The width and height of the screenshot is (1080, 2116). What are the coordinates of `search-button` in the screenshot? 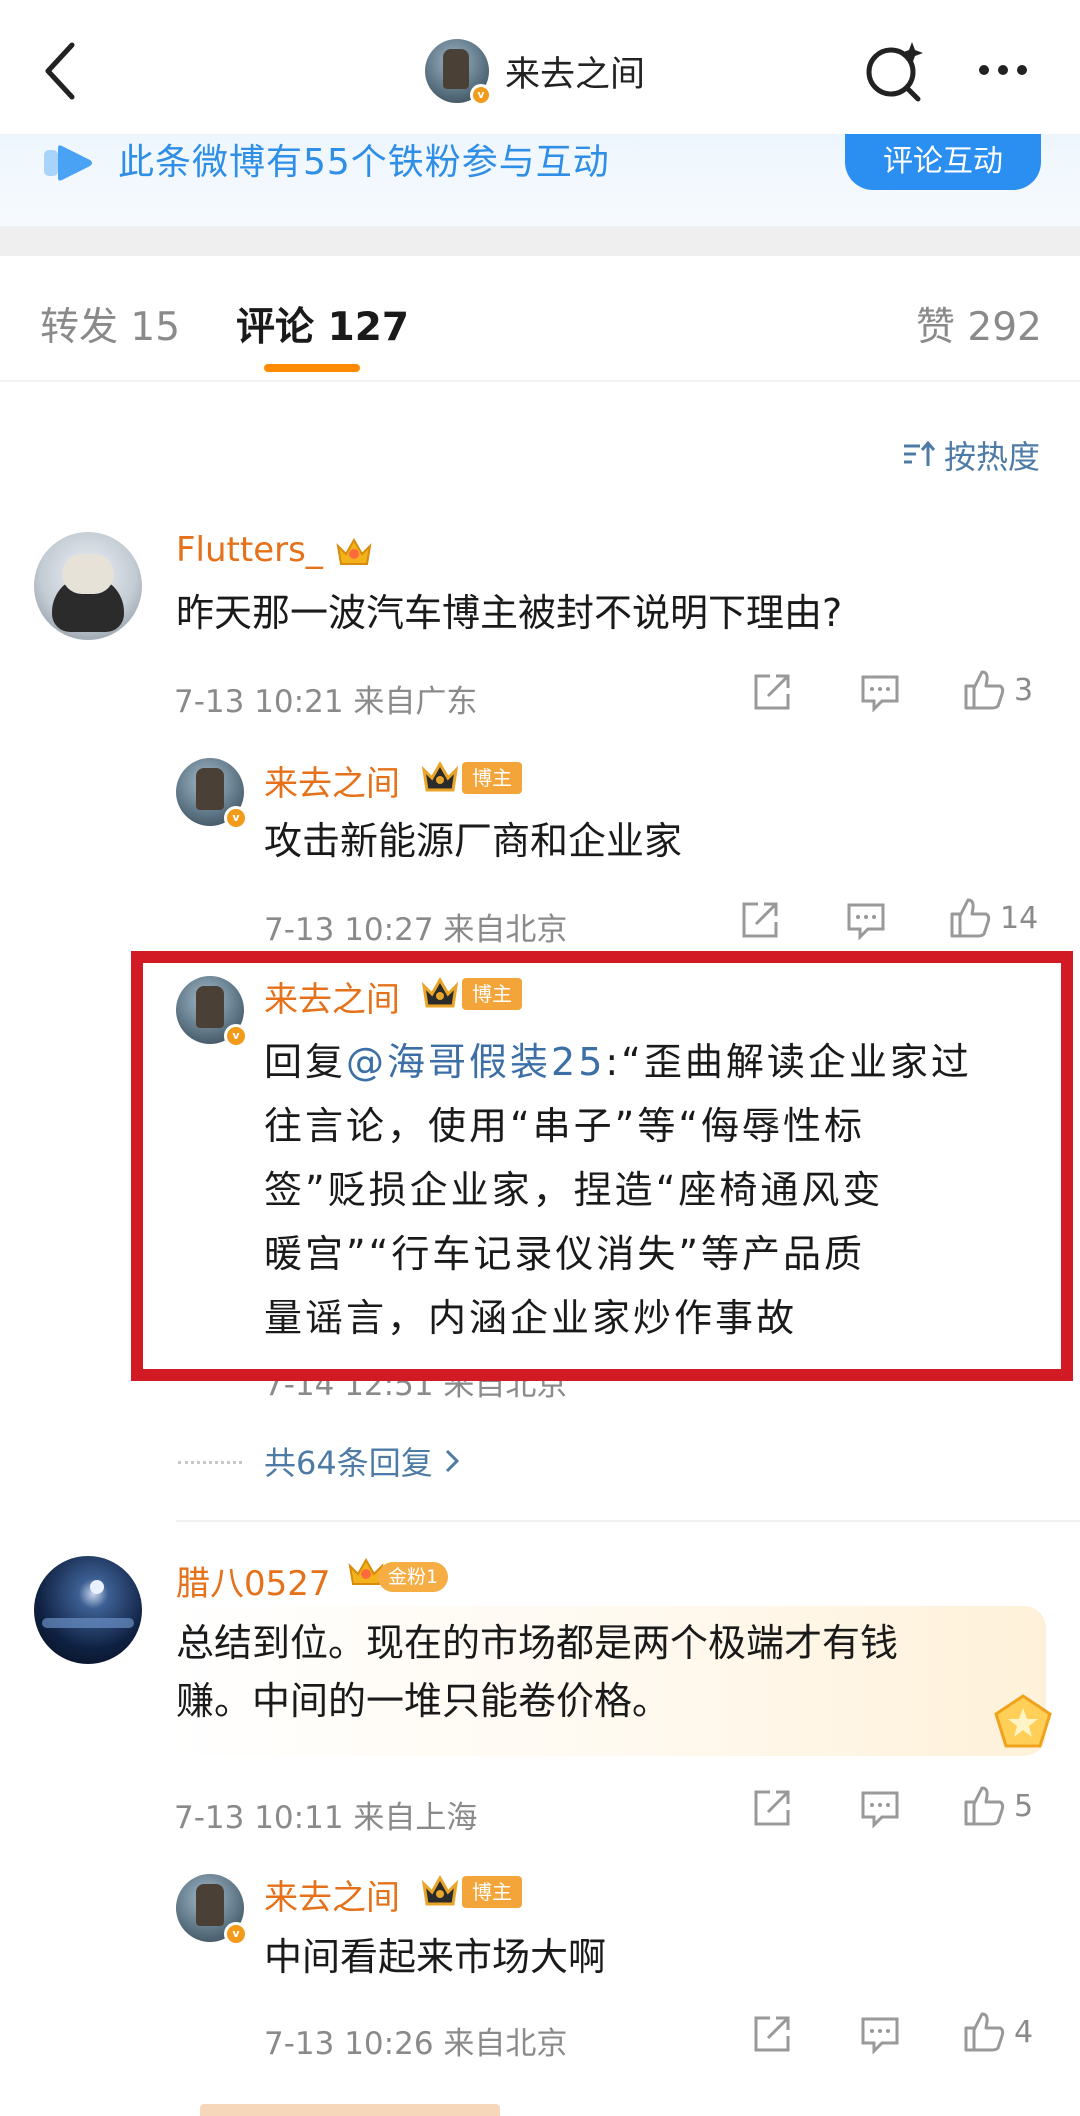 It's located at (895, 71).